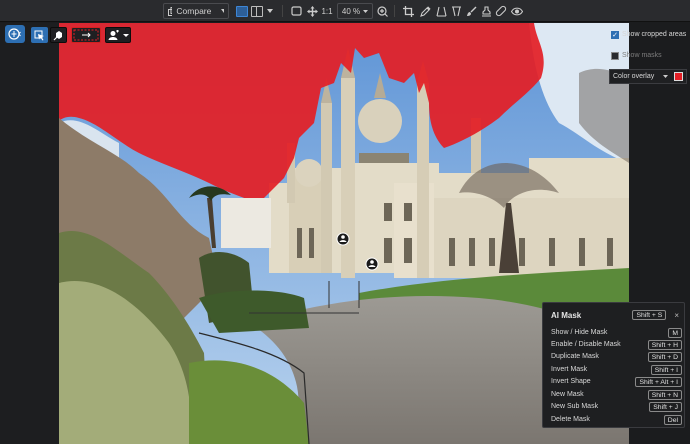 Image resolution: width=690 pixels, height=444 pixels. I want to click on retouch-tool-button, so click(486, 11).